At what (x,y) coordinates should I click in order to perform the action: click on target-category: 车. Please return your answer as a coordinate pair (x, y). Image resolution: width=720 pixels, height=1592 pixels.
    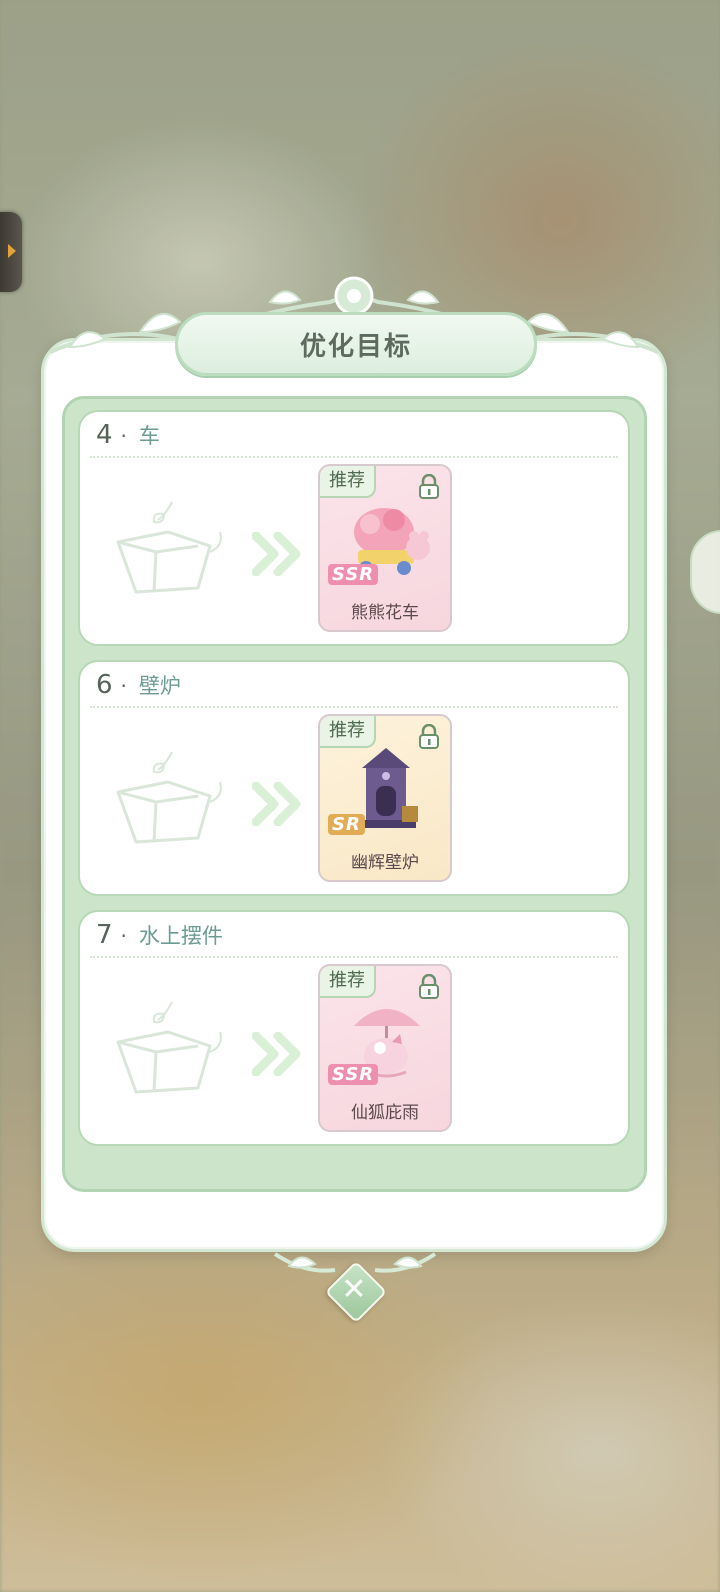
    Looking at the image, I should click on (149, 436).